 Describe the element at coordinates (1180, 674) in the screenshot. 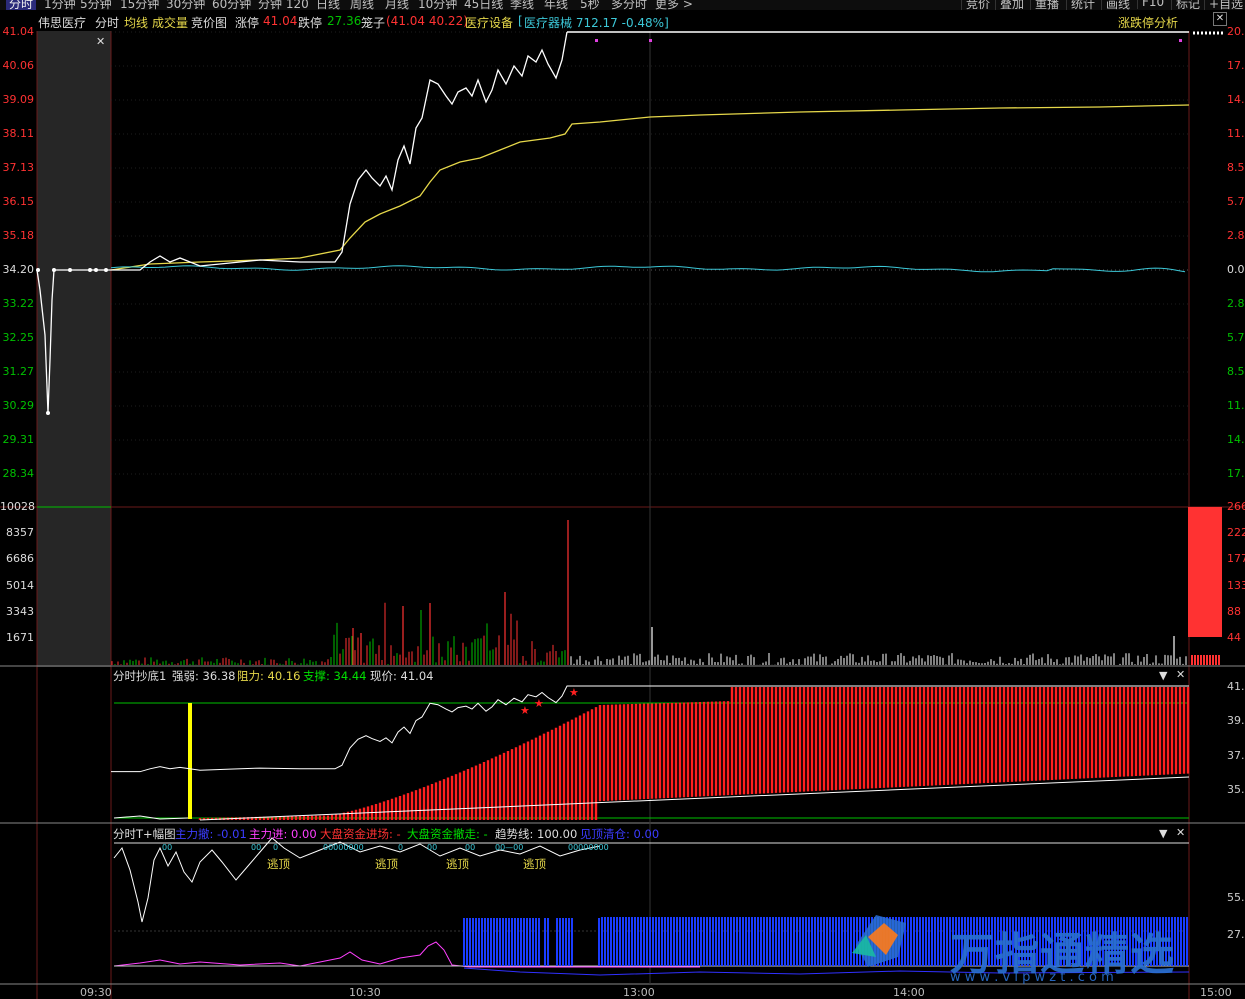

I see `panel1-close-icon: ✕` at that location.